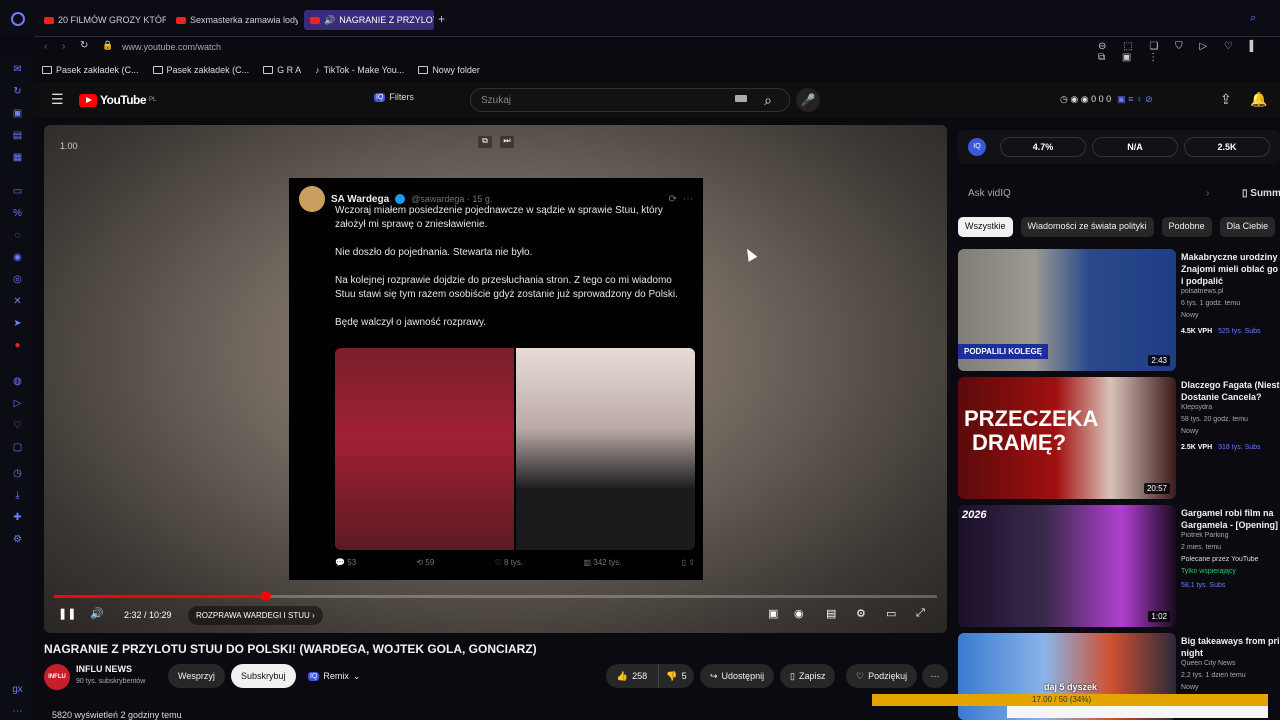 This screenshot has width=1280, height=720. Describe the element at coordinates (485, 142) in the screenshot. I see `miniplayer-icon: ⧉` at that location.